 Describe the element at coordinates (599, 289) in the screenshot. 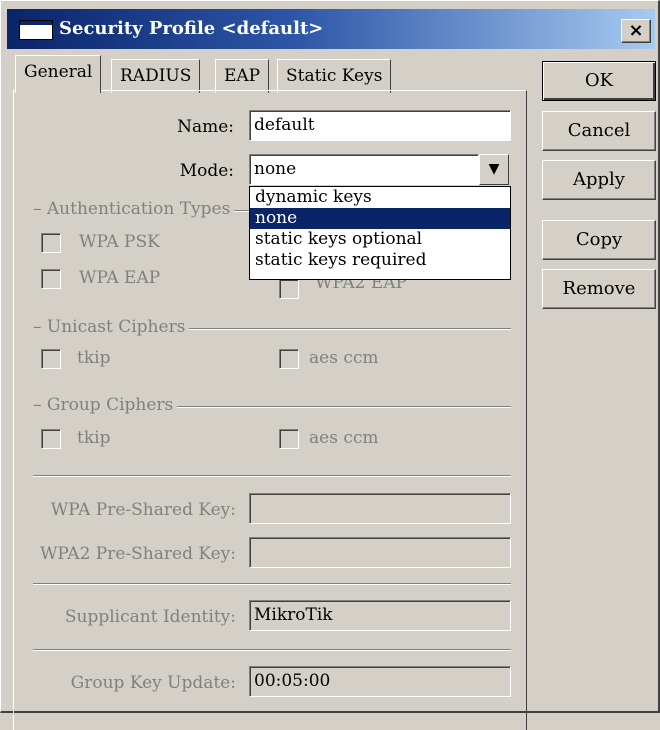

I see `remove-button: Remove` at that location.